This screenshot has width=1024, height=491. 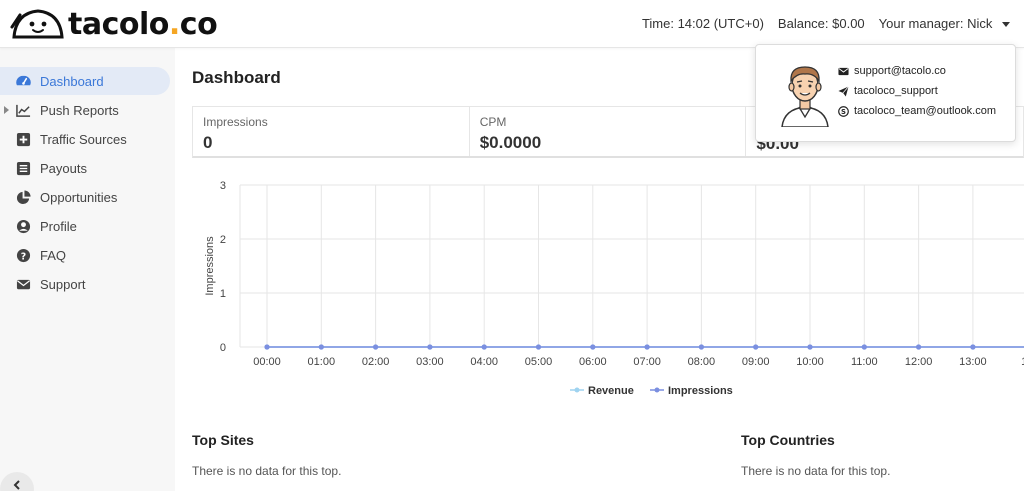 What do you see at coordinates (919, 362) in the screenshot?
I see `x-tick-label: 12:00` at bounding box center [919, 362].